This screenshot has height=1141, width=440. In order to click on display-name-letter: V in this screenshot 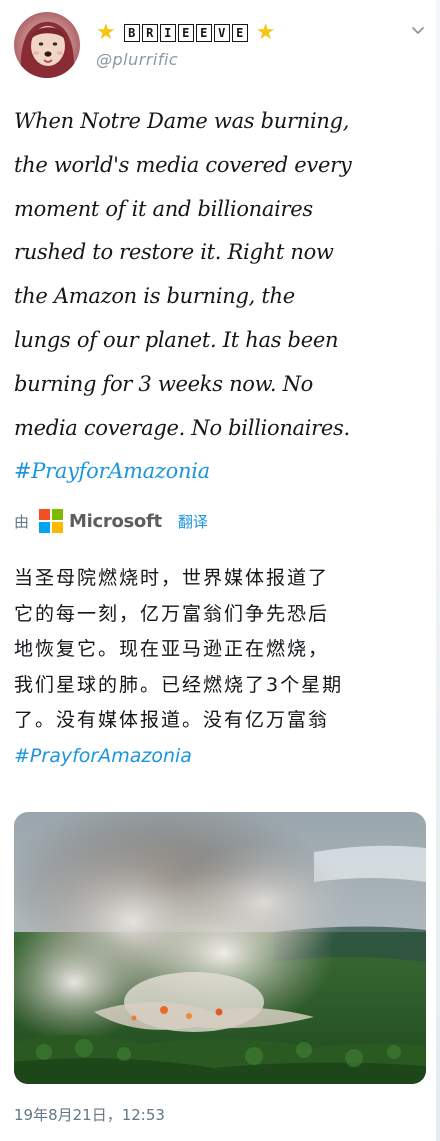, I will do `click(221, 33)`.